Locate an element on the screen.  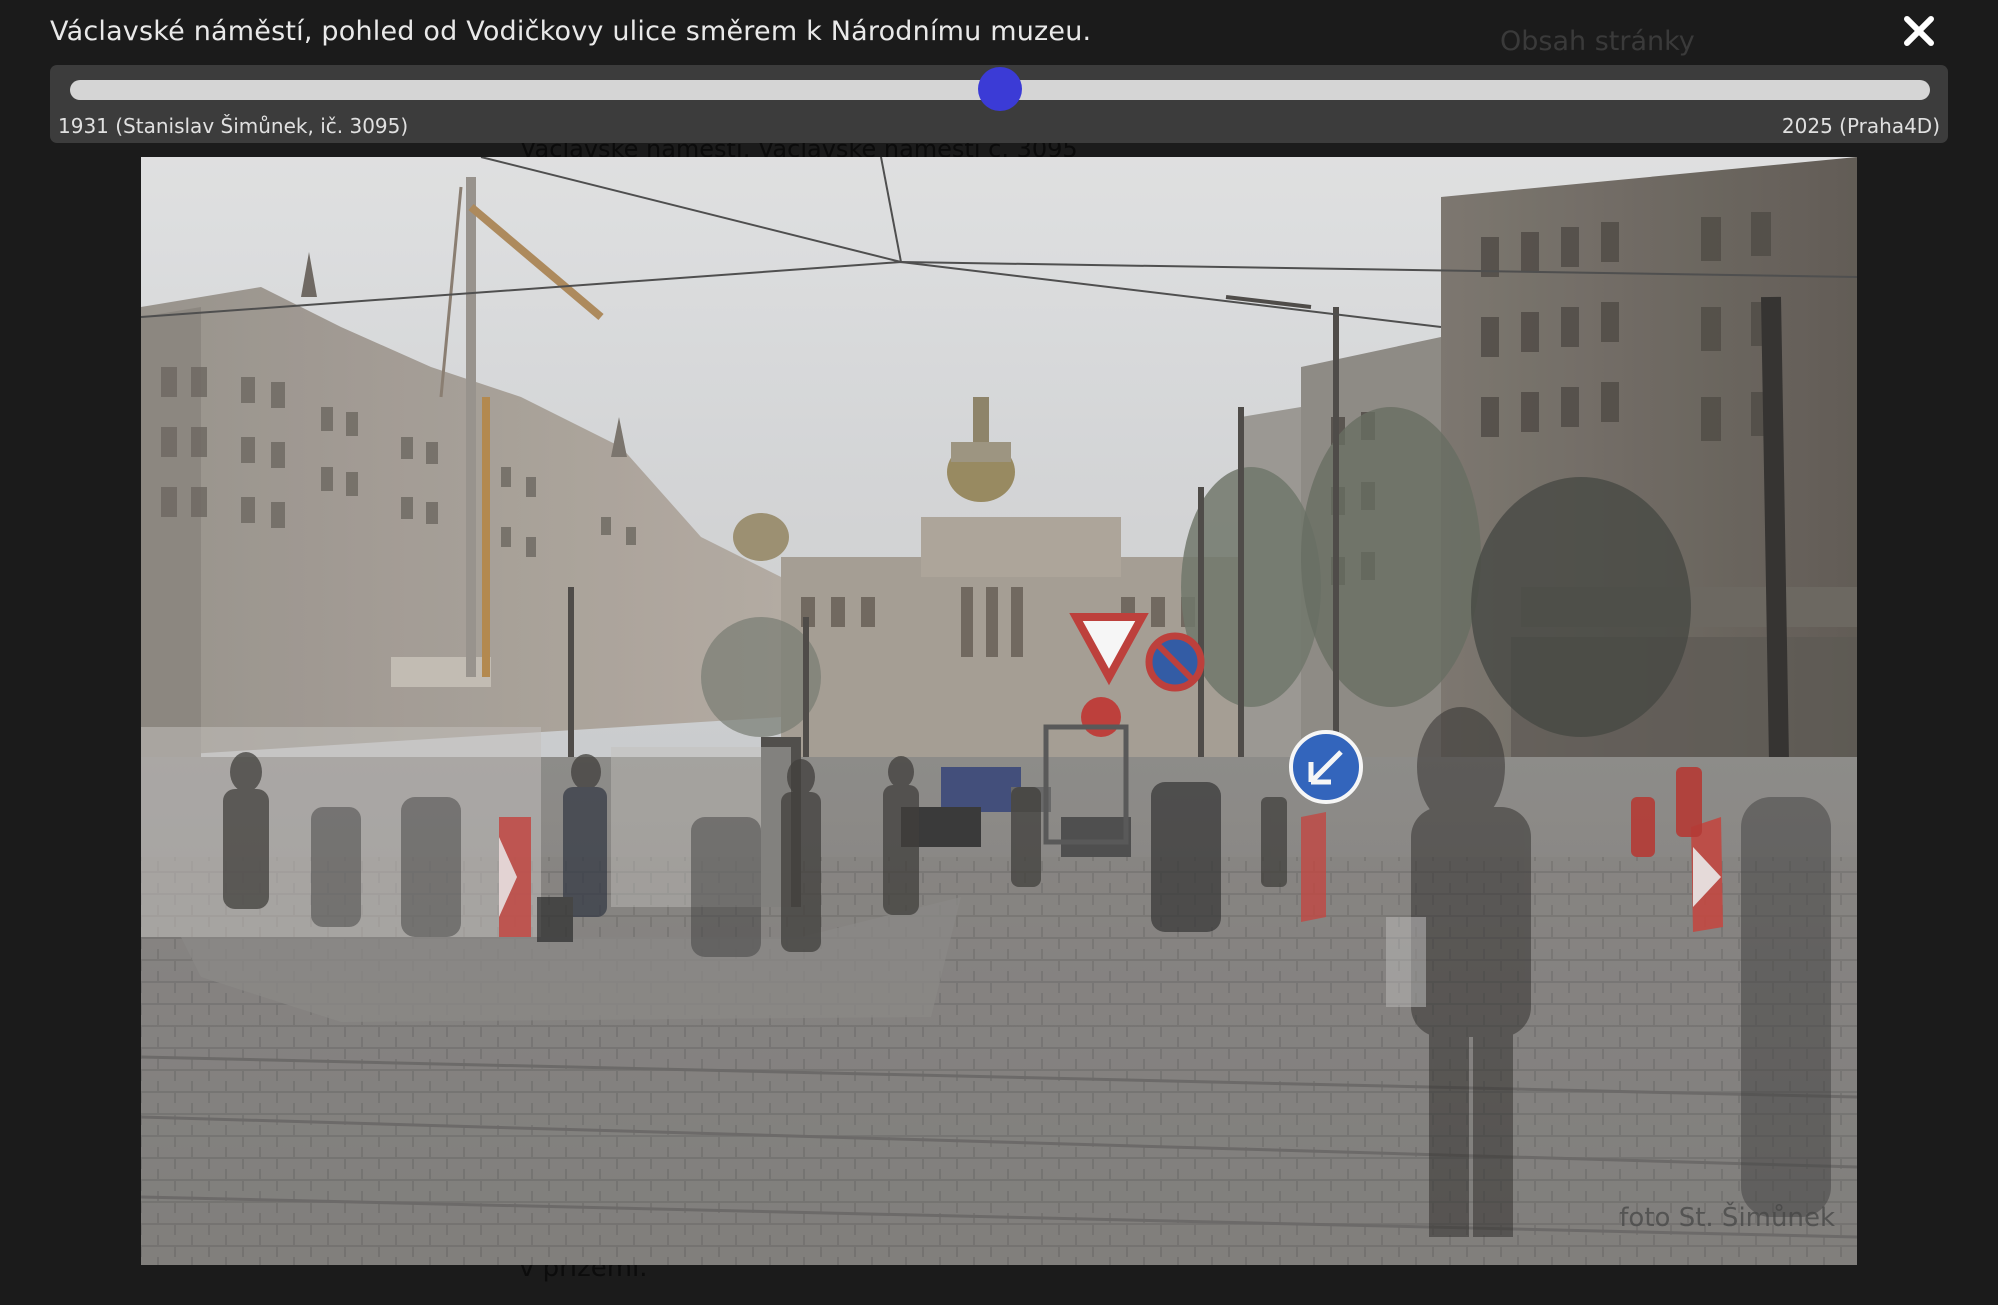
close-icon is located at coordinates (1919, 31).